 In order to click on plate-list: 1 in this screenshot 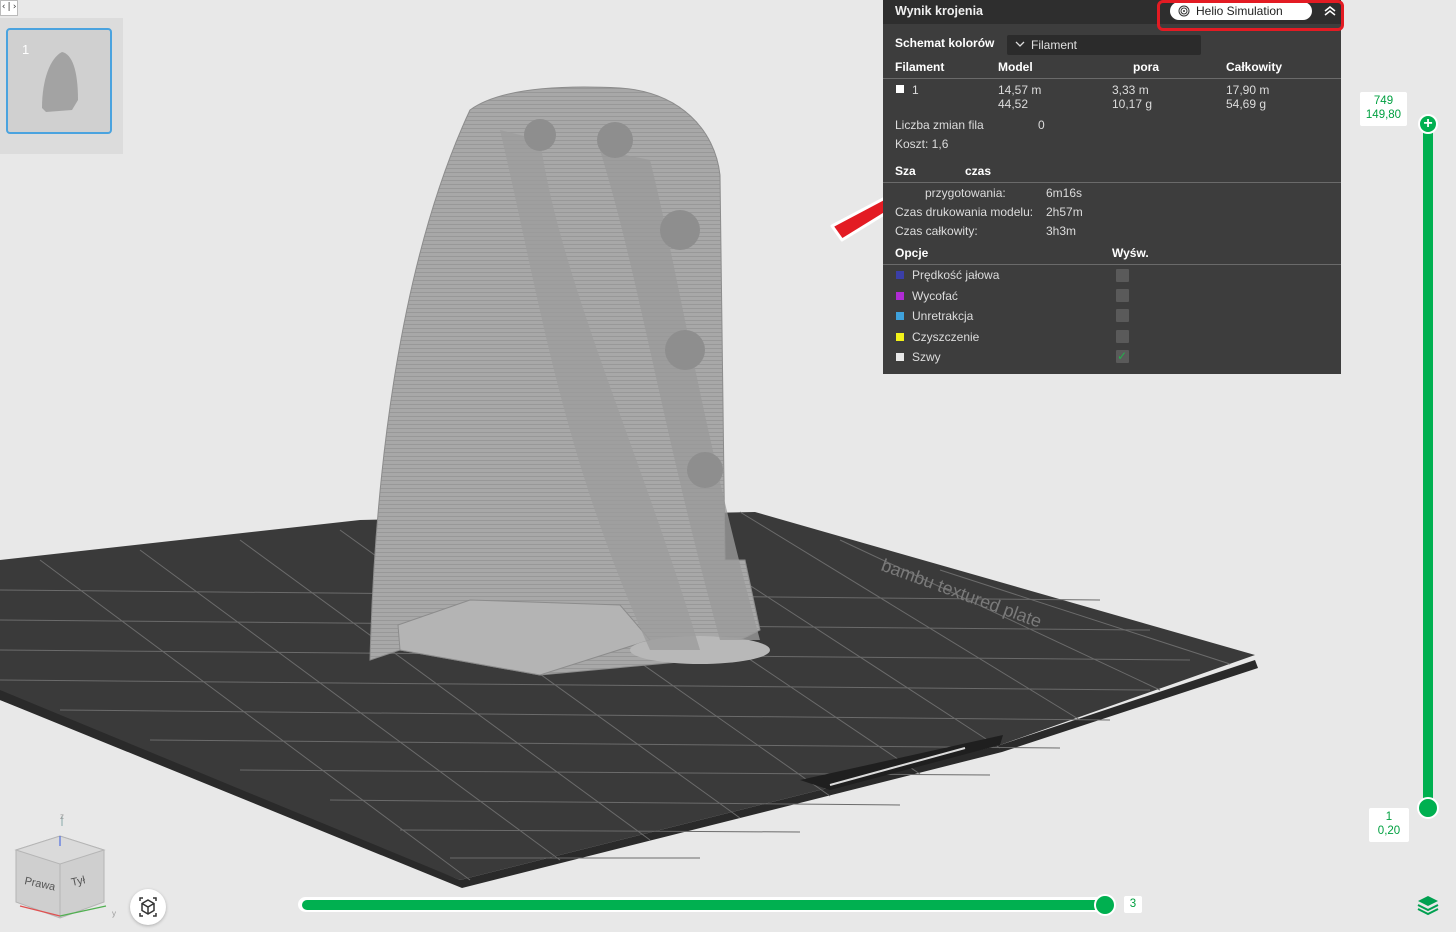, I will do `click(61, 86)`.